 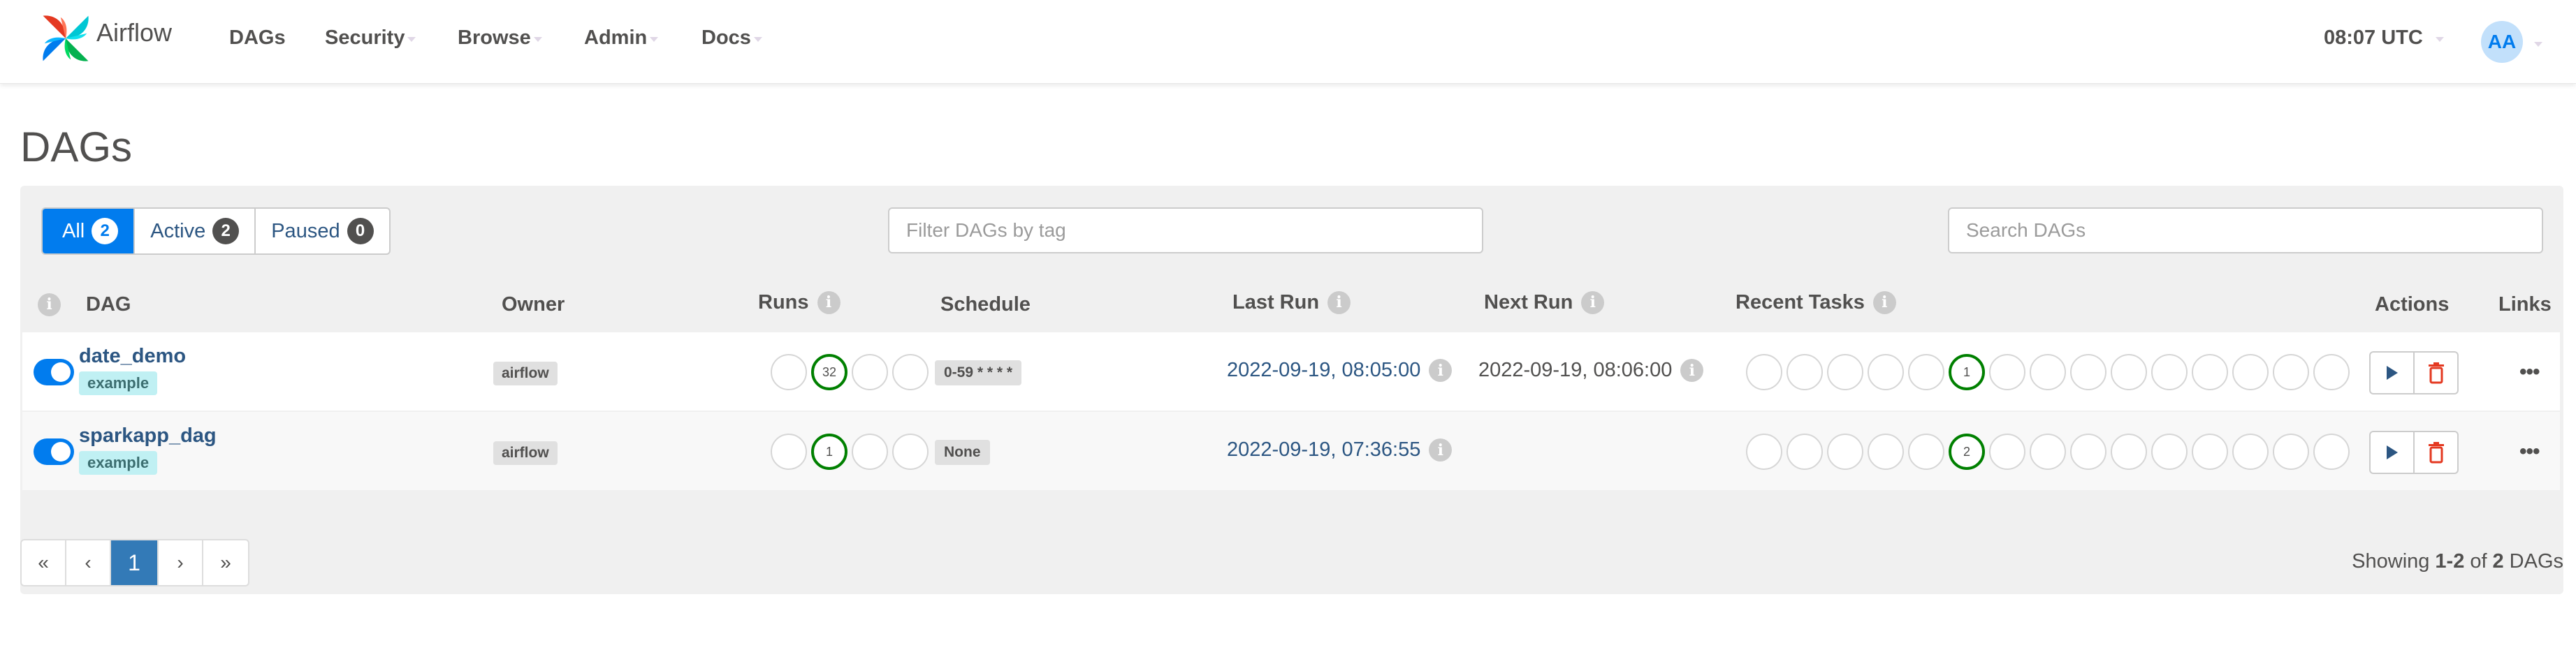 I want to click on th-next-run: Next Run i, so click(x=1544, y=302).